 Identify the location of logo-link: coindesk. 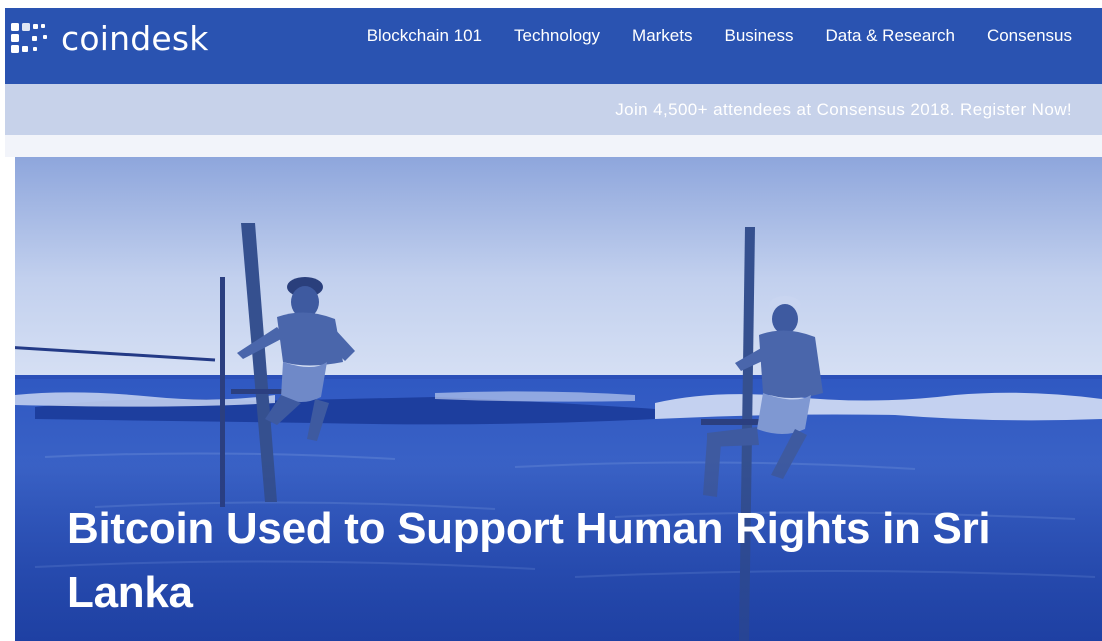
(109, 38).